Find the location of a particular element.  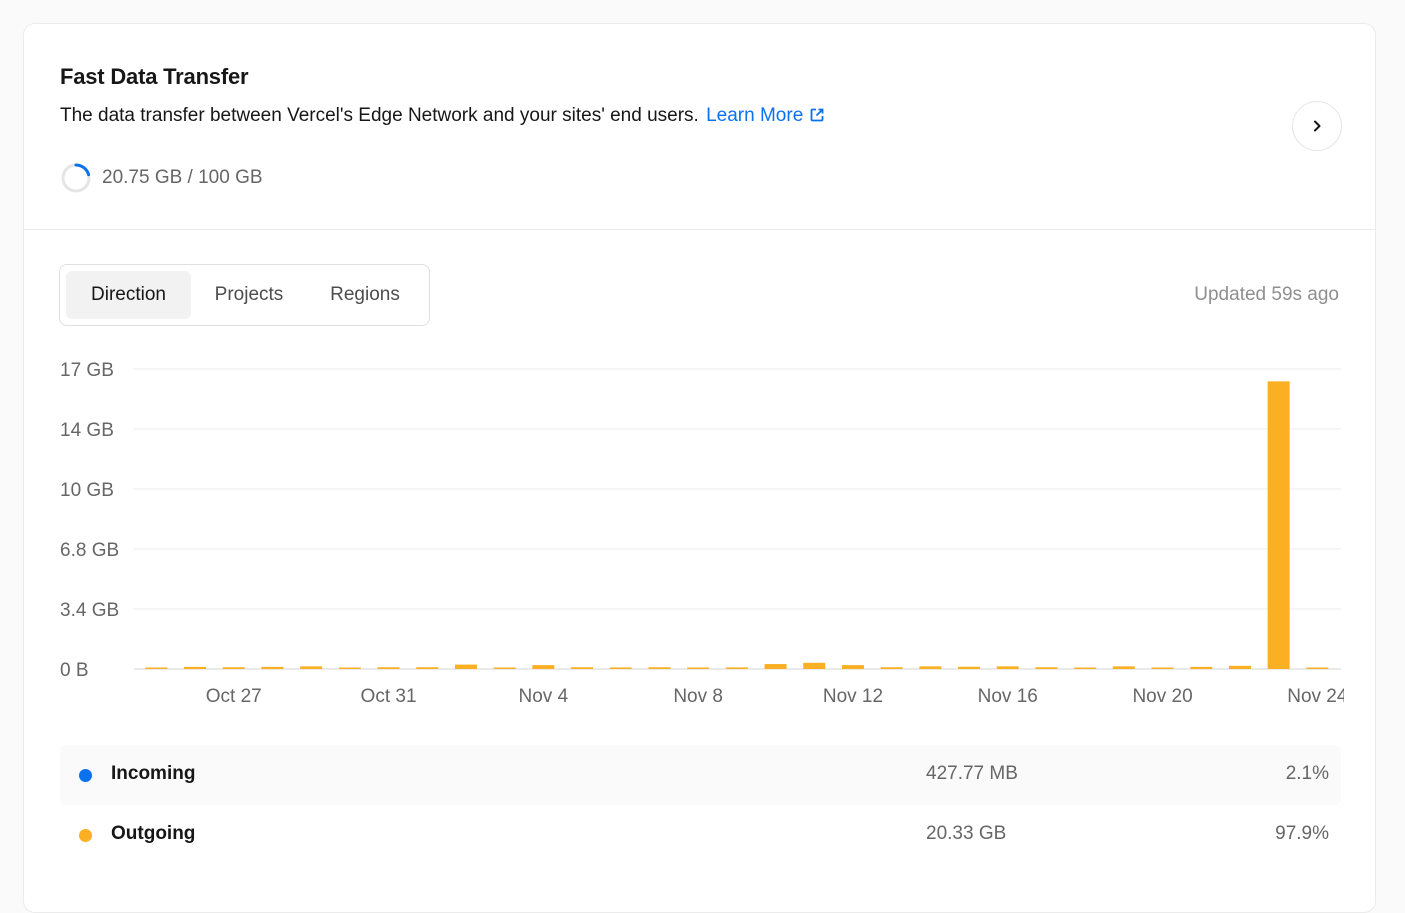

usage-ring-icon is located at coordinates (76, 178).